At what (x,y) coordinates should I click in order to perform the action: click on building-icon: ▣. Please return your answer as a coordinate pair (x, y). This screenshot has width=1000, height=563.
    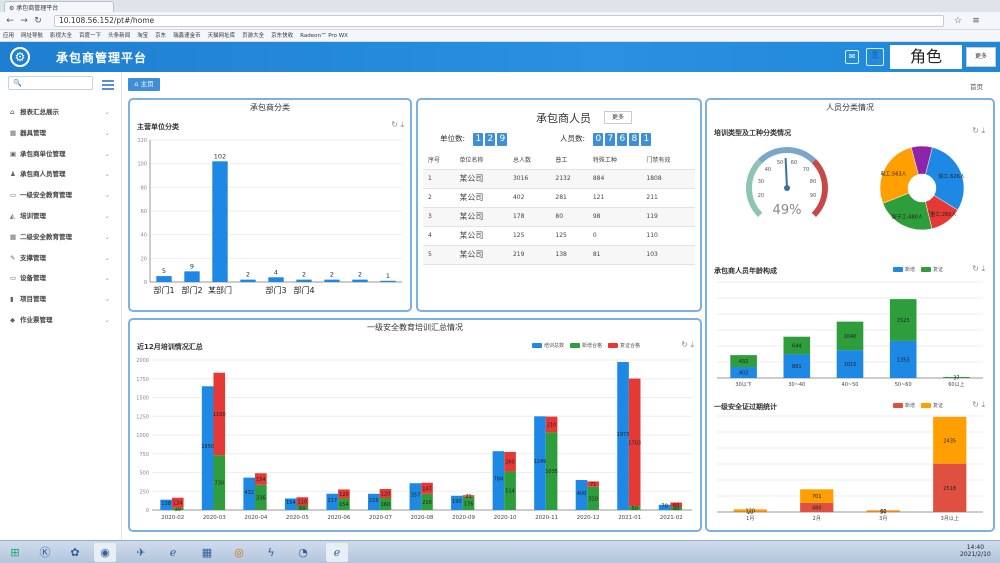
    Looking at the image, I should click on (13, 153).